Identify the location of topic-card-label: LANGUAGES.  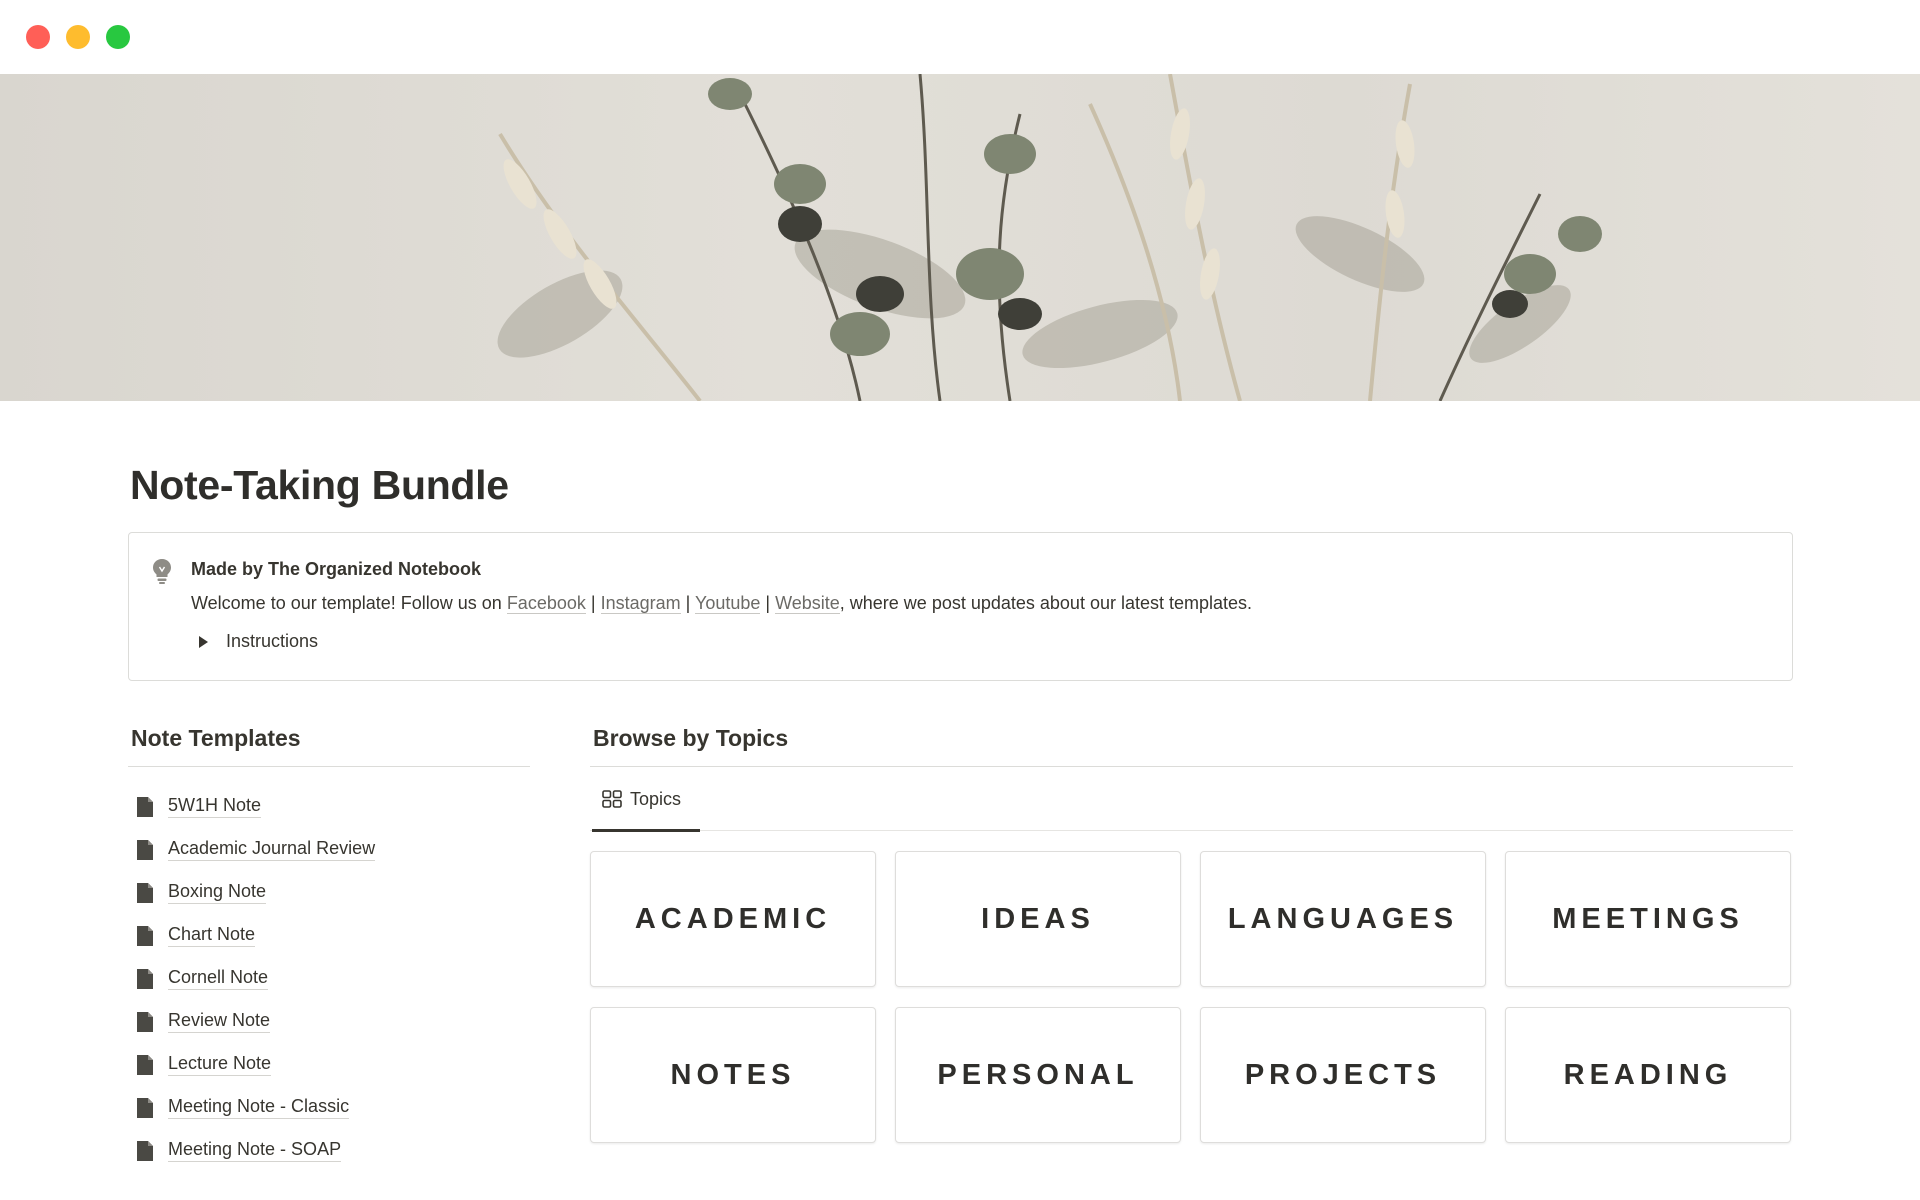
(1343, 918).